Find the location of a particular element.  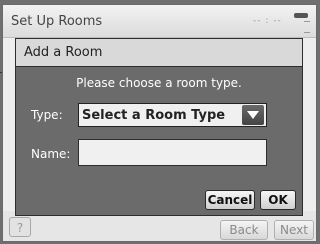

menu-lines-icon is located at coordinates (307, 27).